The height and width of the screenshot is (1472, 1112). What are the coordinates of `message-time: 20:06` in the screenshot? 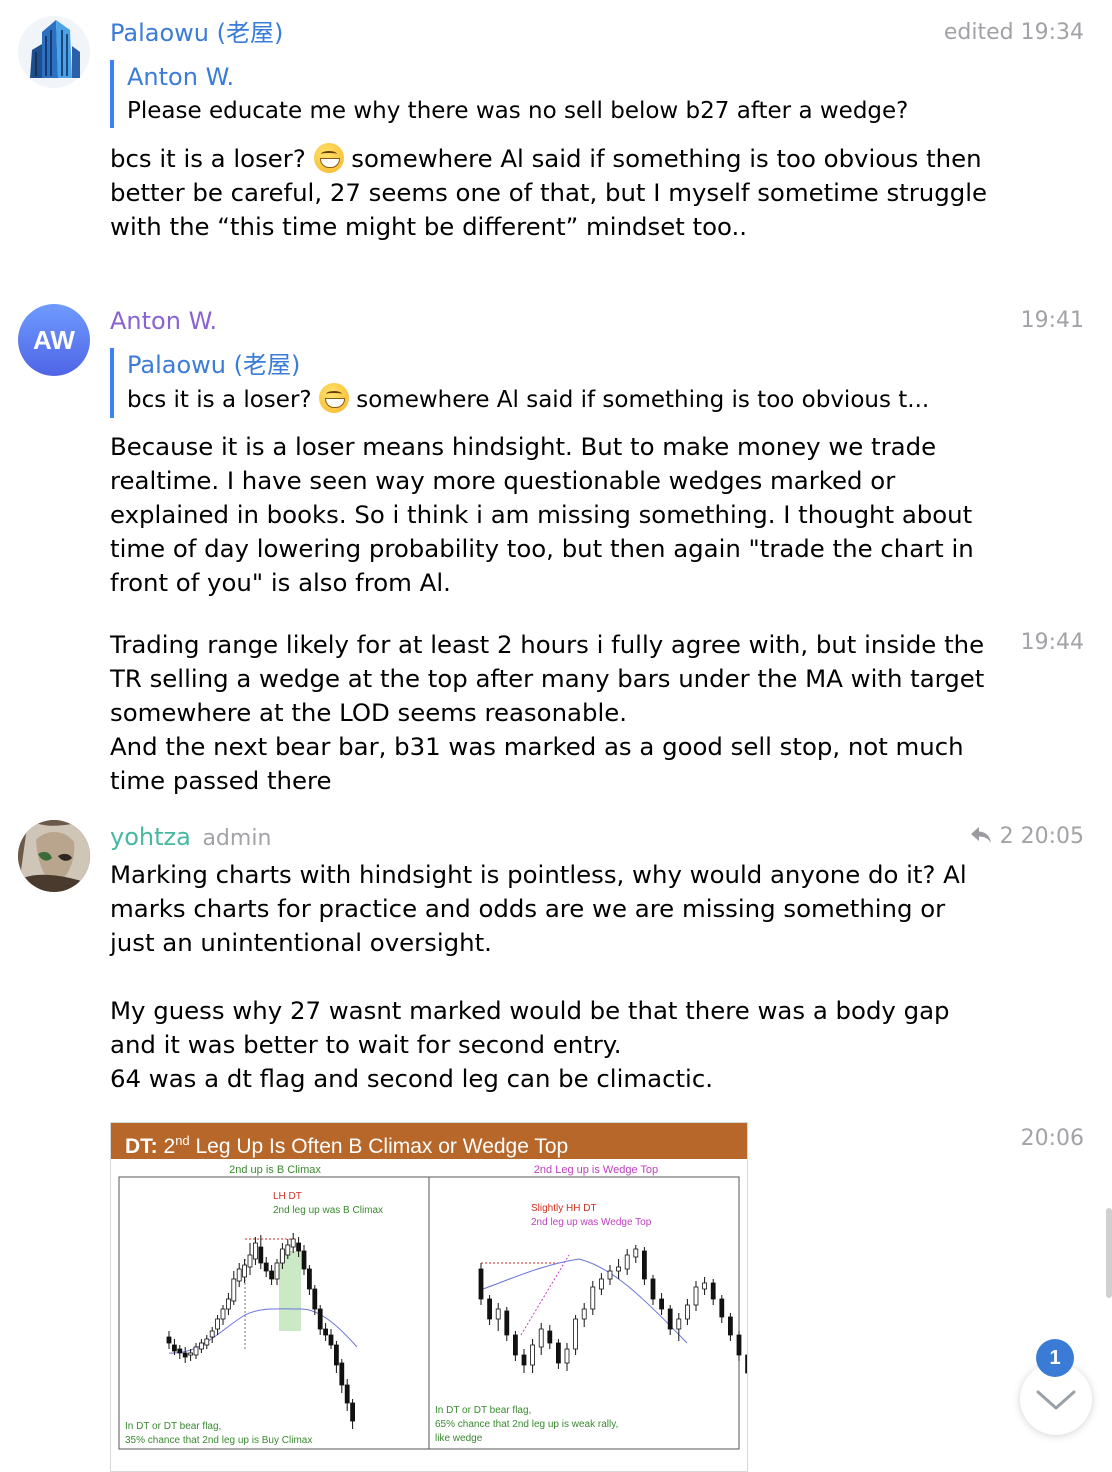 It's located at (1052, 1138).